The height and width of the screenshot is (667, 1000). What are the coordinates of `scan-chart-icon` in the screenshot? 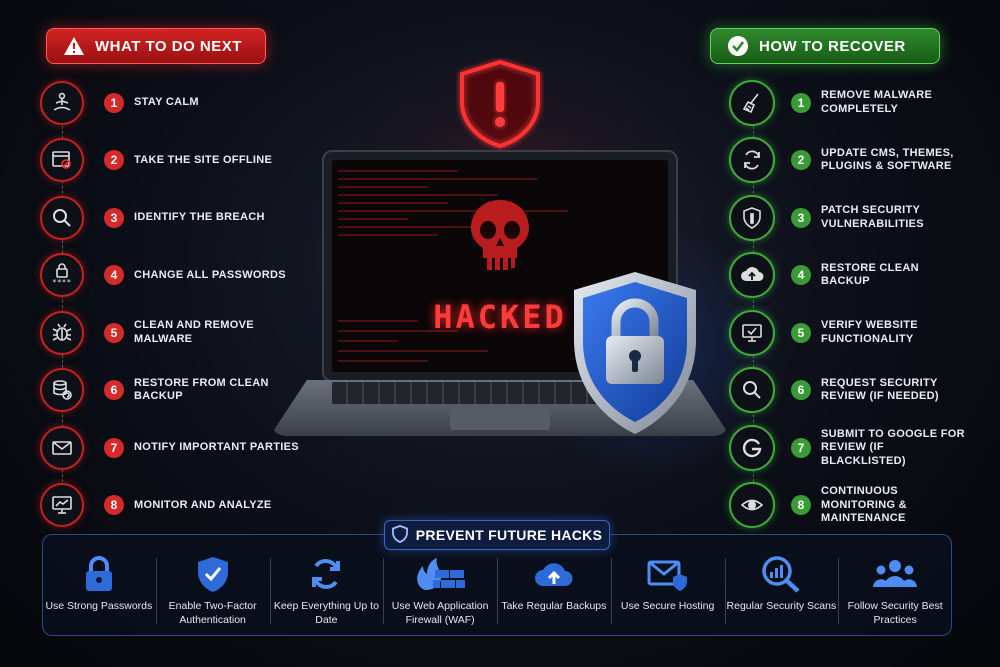 It's located at (781, 574).